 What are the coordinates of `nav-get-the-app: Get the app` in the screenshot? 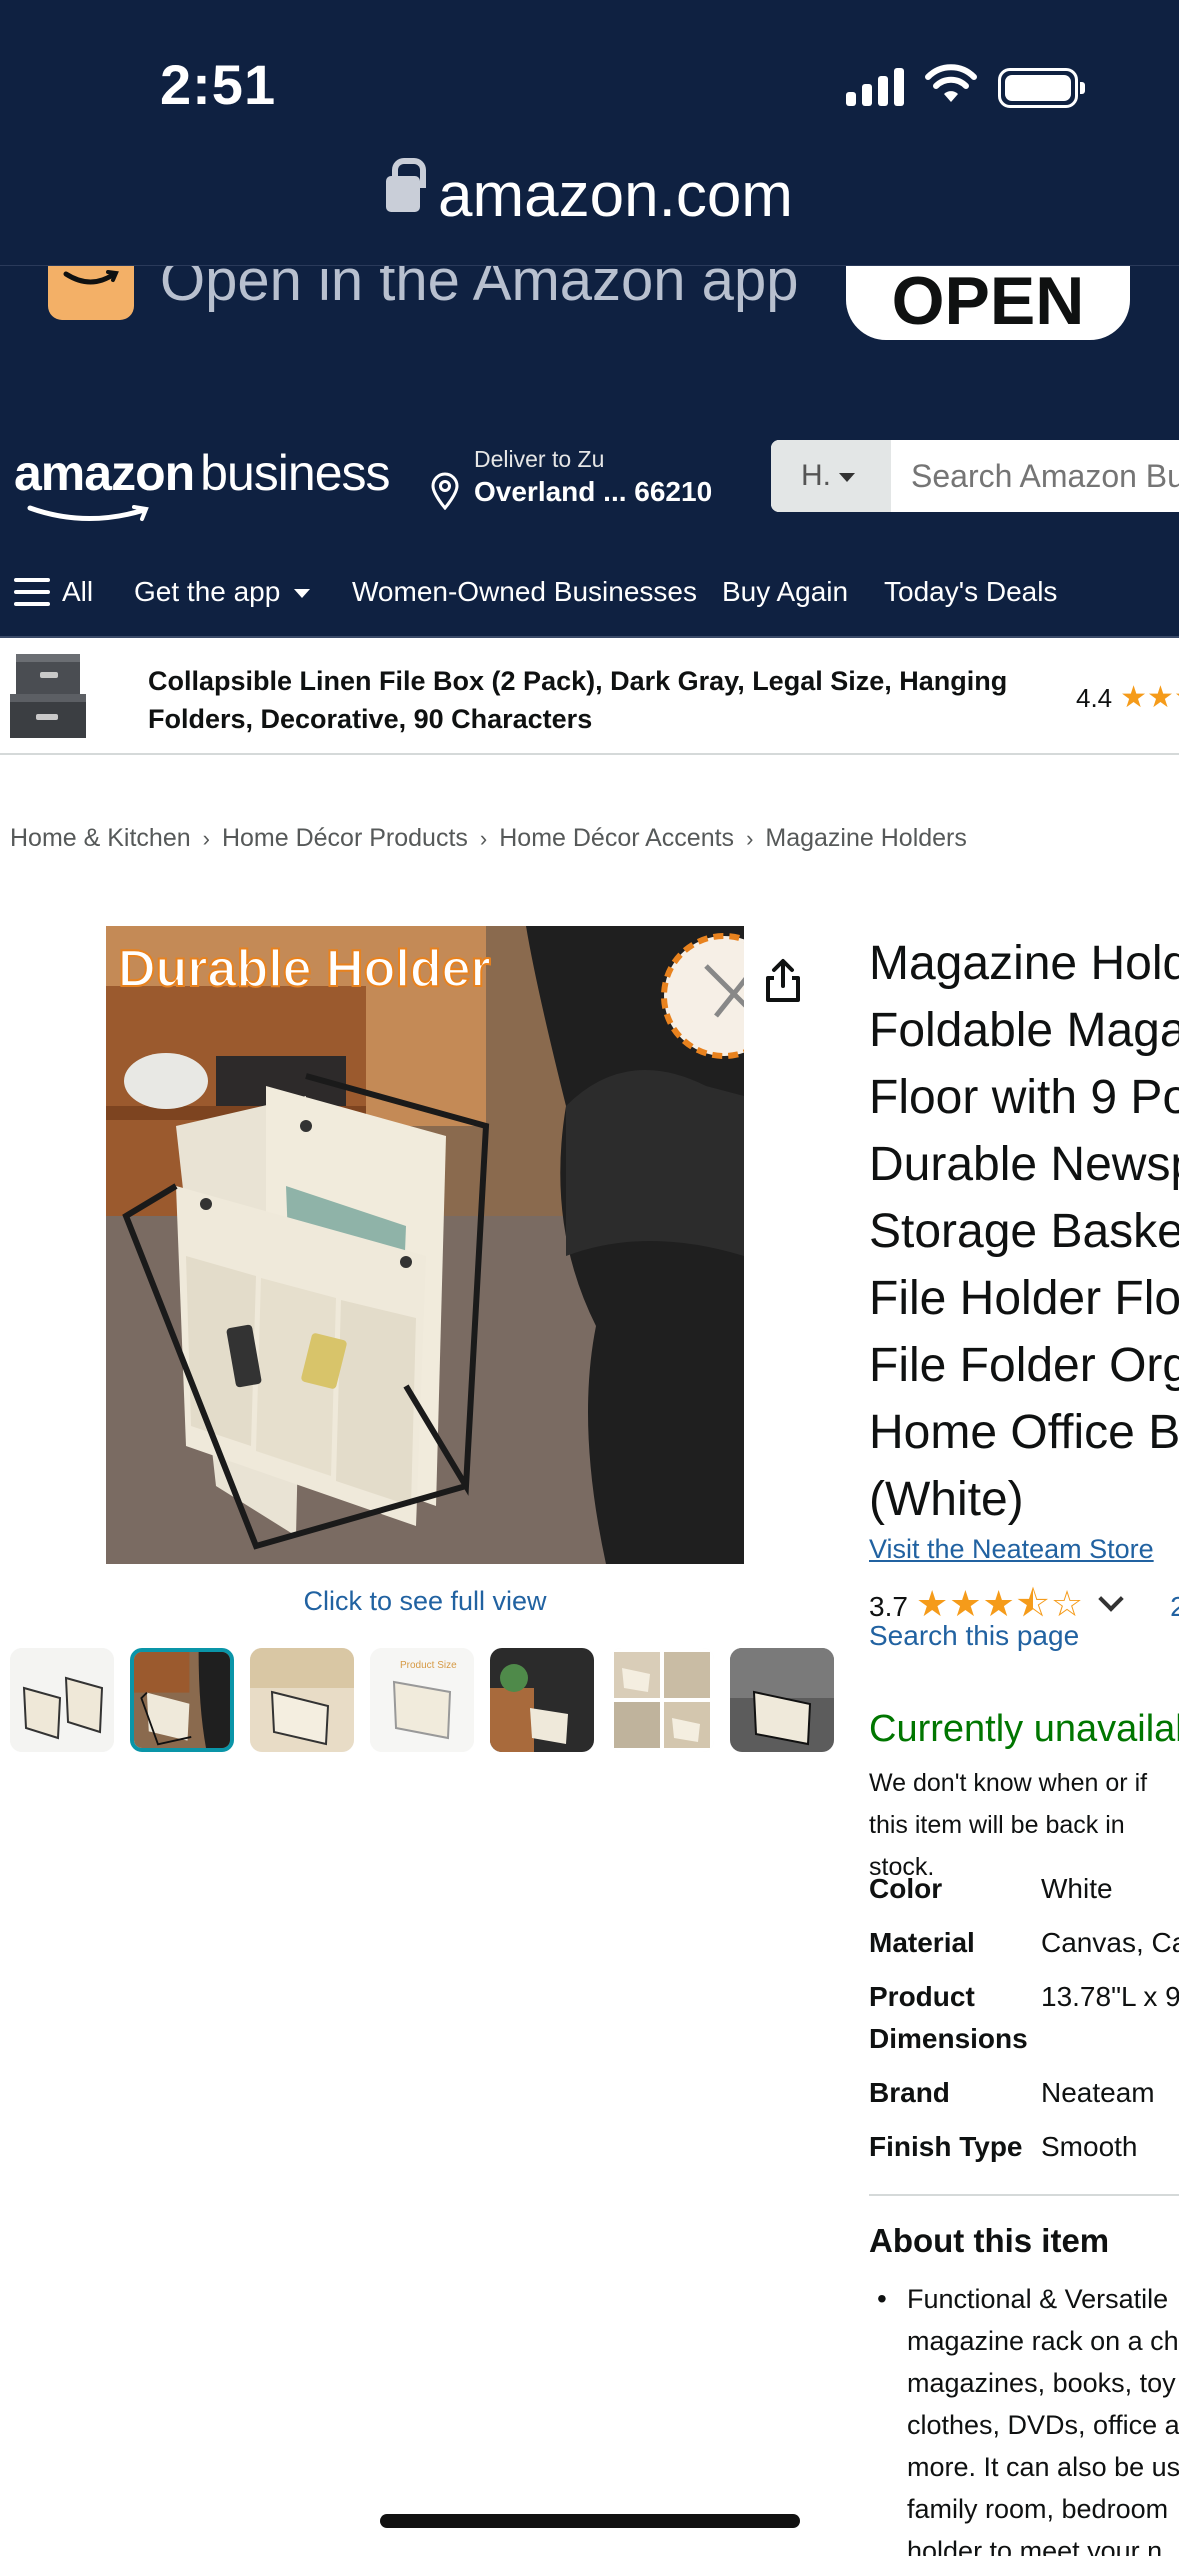 It's located at (222, 592).